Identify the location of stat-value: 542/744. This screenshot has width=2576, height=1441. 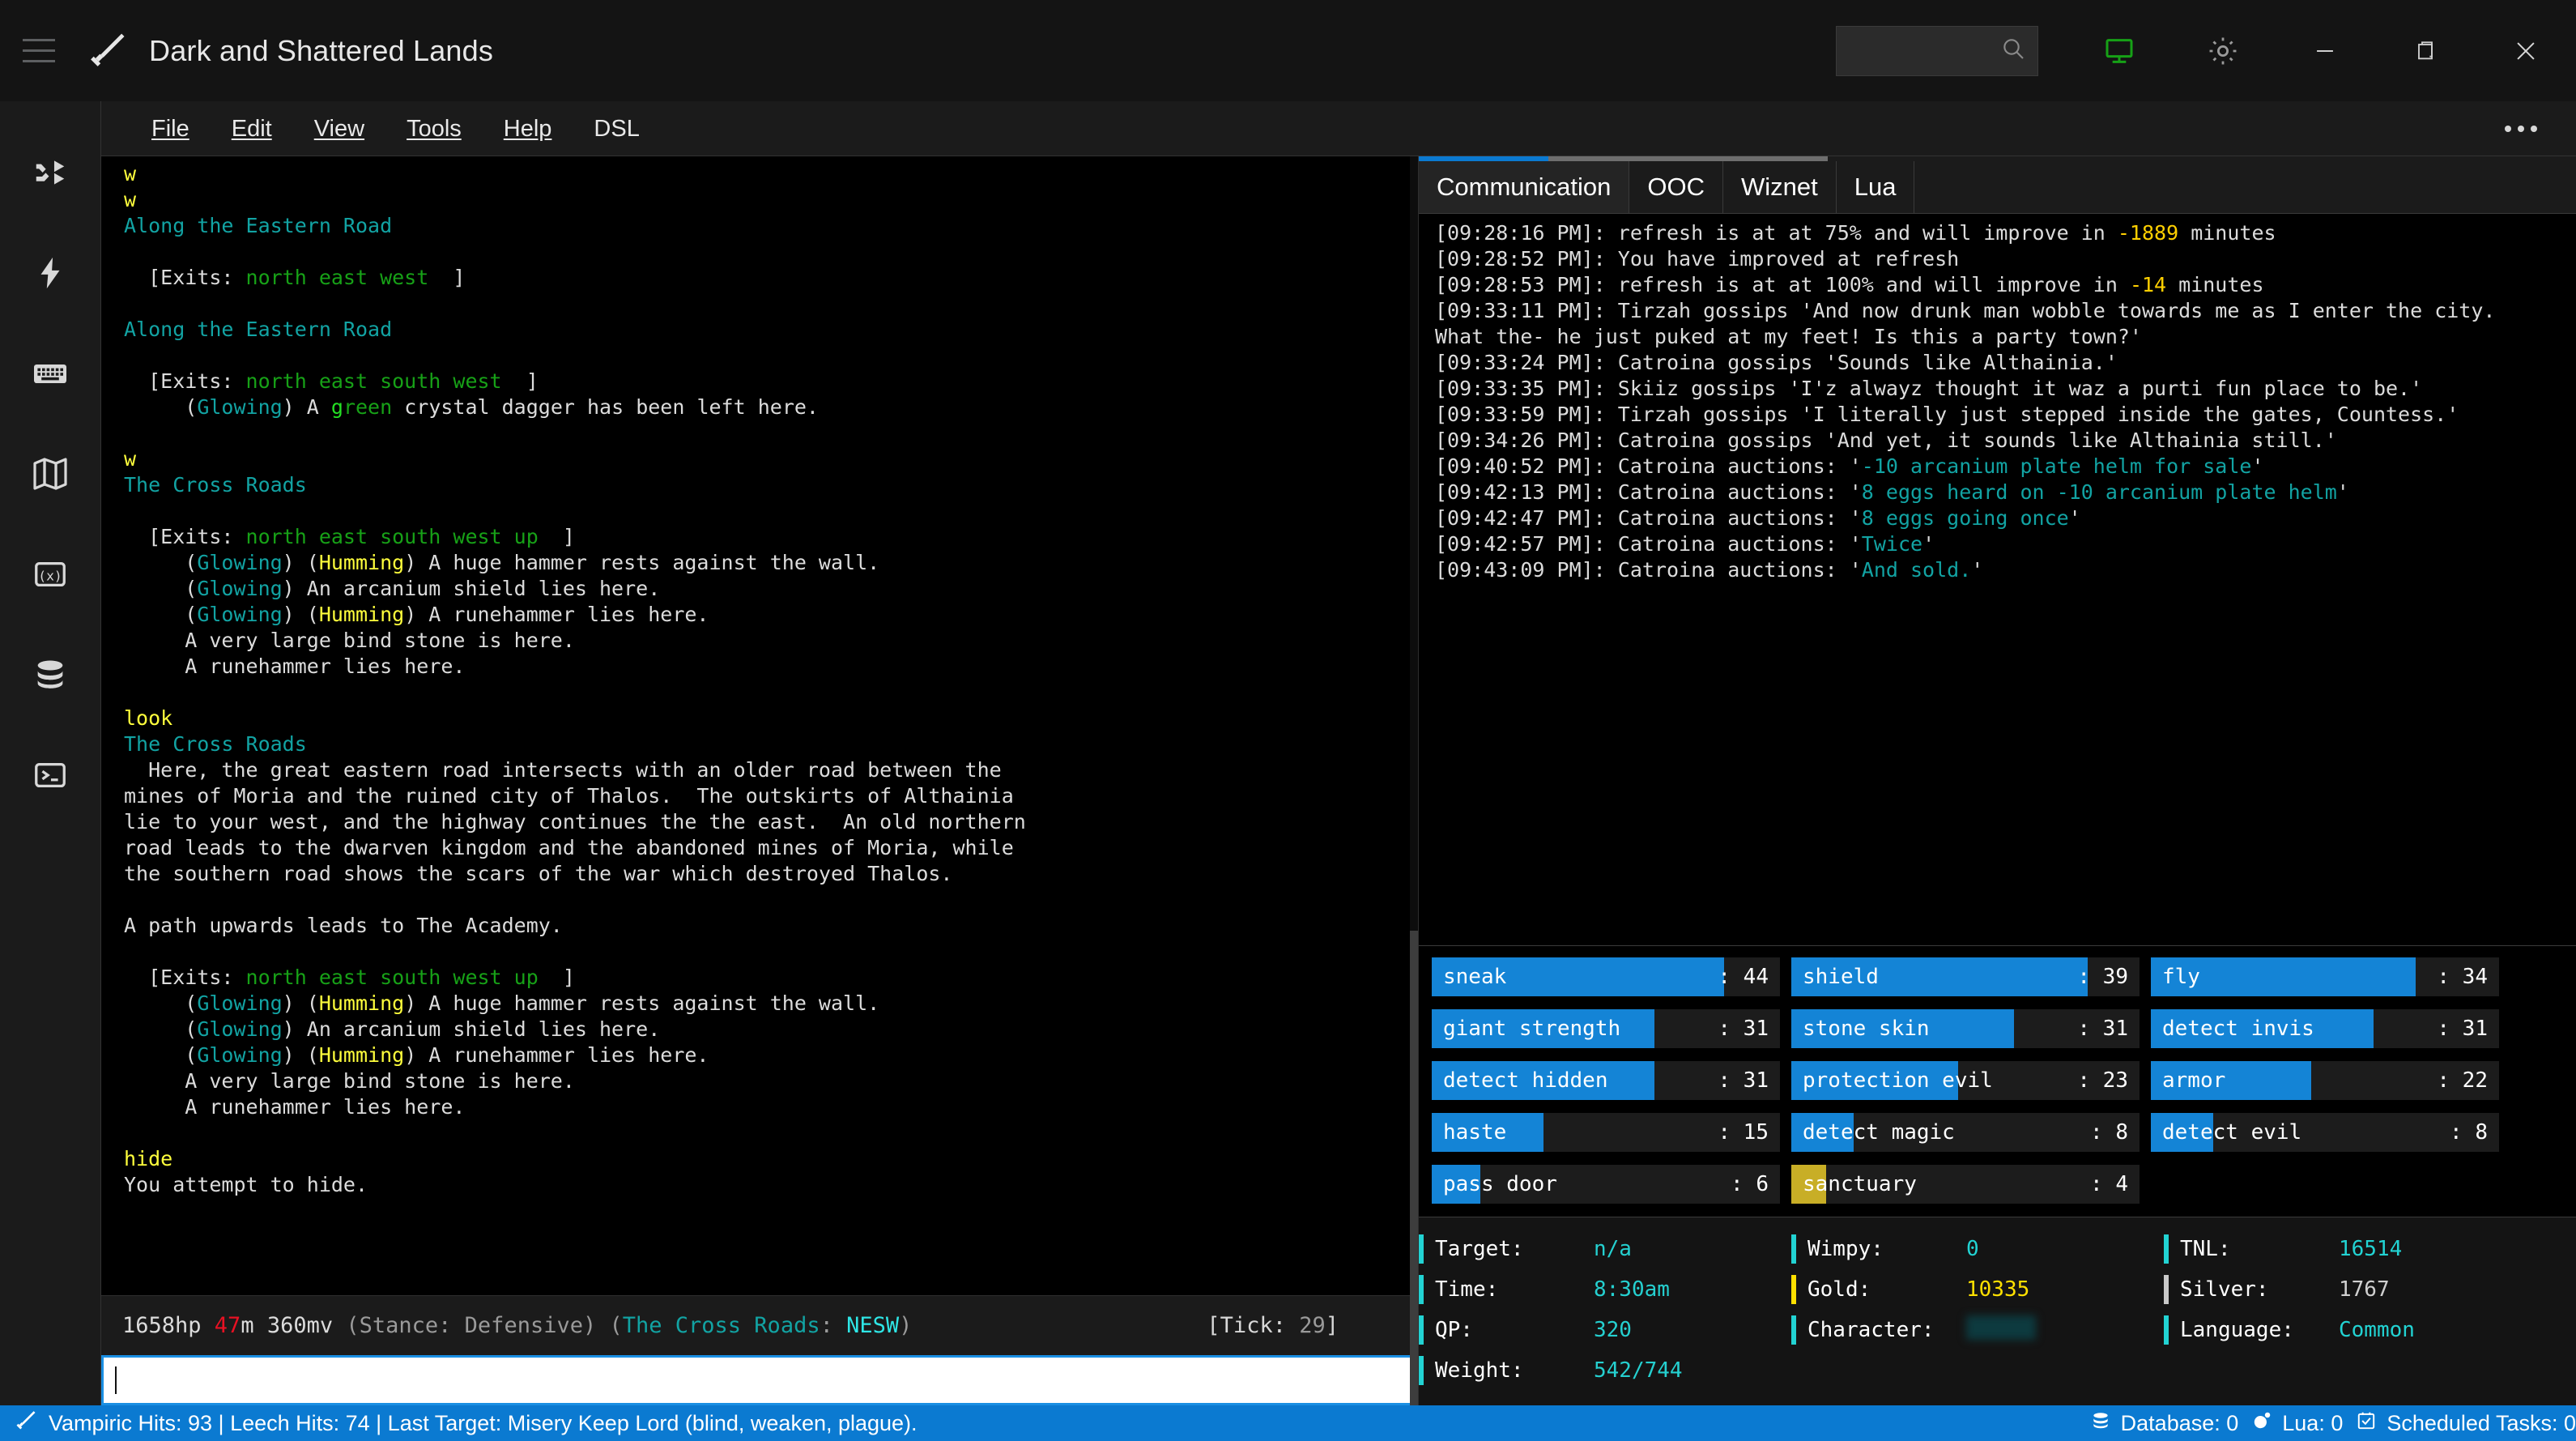
(1638, 1370).